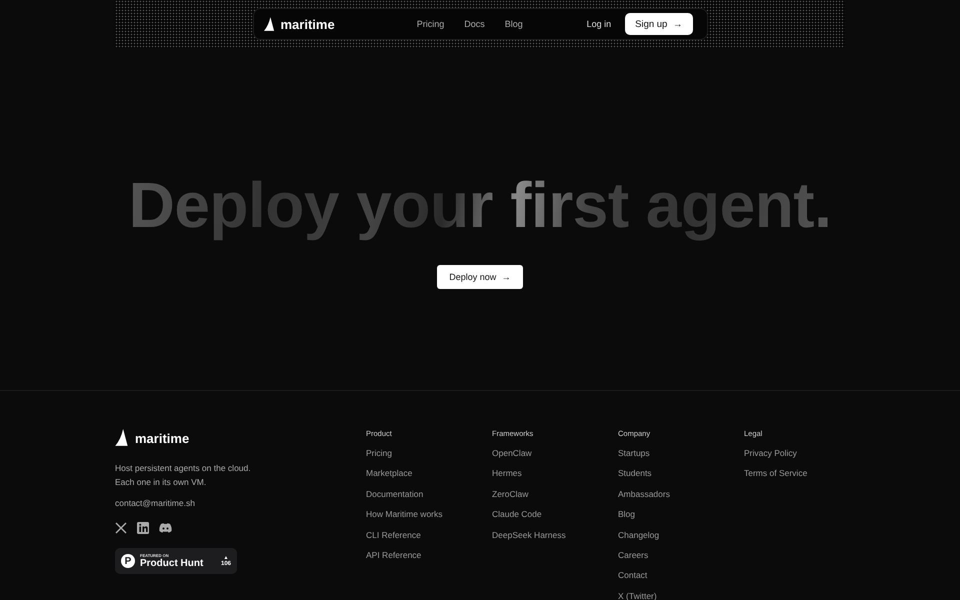 The height and width of the screenshot is (600, 960). I want to click on footer-link: Privacy Policy, so click(807, 457).